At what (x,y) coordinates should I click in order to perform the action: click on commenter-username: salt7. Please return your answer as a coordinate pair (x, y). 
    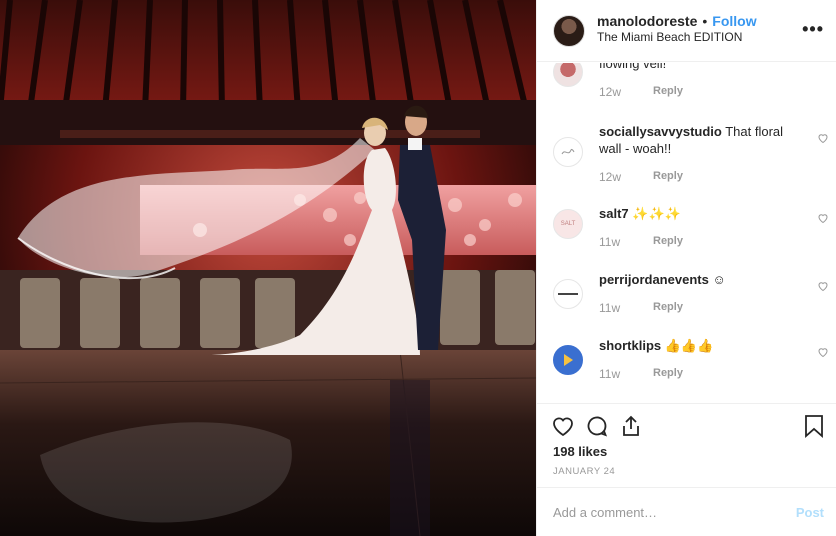
    Looking at the image, I should click on (614, 213).